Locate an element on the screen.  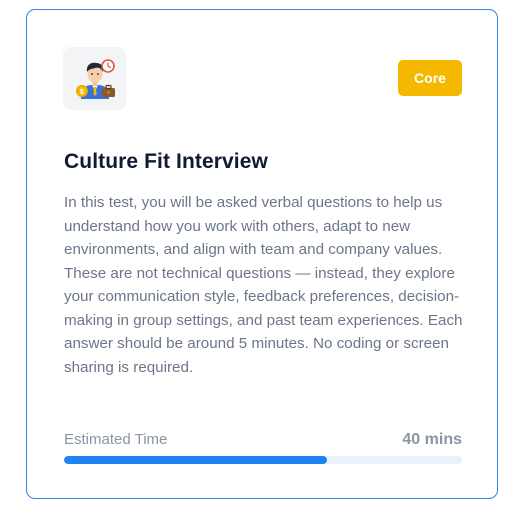
businessman-icon: $ is located at coordinates (94, 78).